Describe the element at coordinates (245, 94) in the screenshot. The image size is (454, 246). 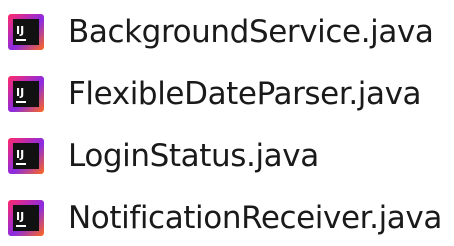
I see `file-name: FlexibleDateParser.java` at that location.